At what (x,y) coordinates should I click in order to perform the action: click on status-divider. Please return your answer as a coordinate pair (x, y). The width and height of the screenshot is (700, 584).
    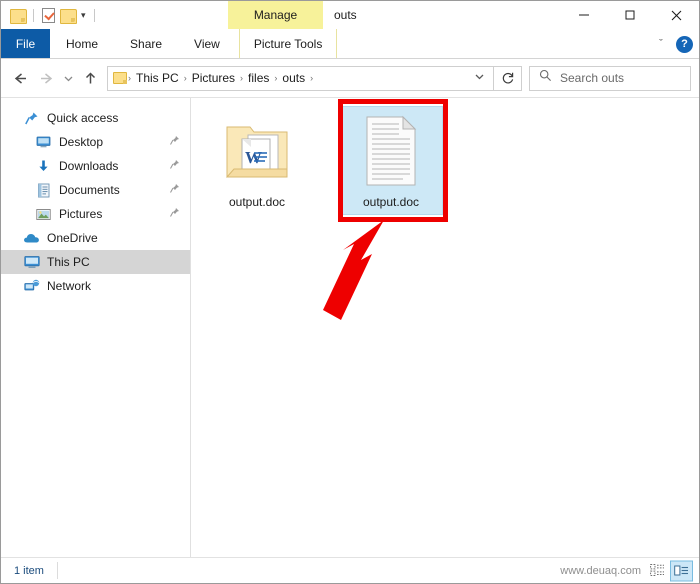
    Looking at the image, I should click on (57, 570).